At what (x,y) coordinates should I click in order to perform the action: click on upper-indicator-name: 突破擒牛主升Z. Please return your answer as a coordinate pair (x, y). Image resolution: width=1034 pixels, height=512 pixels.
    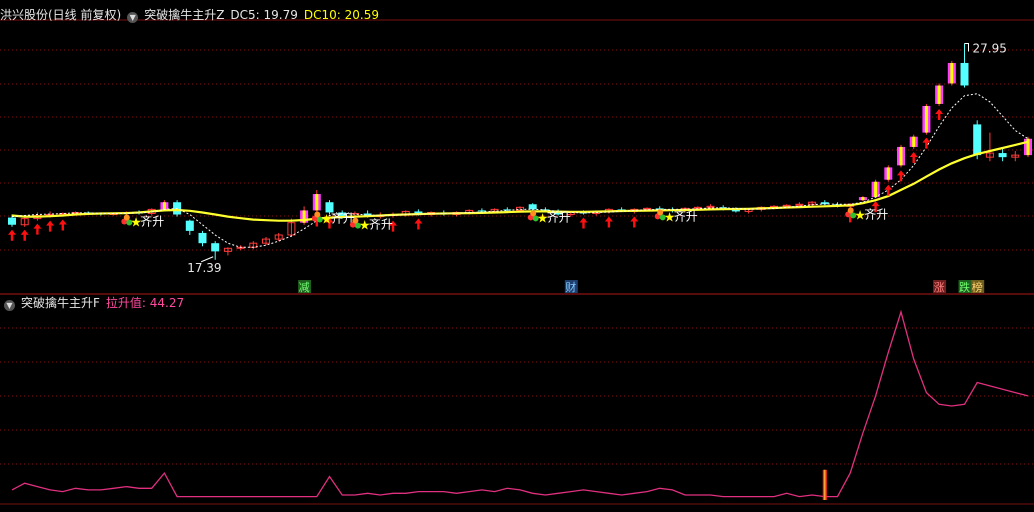
    Looking at the image, I should click on (184, 15).